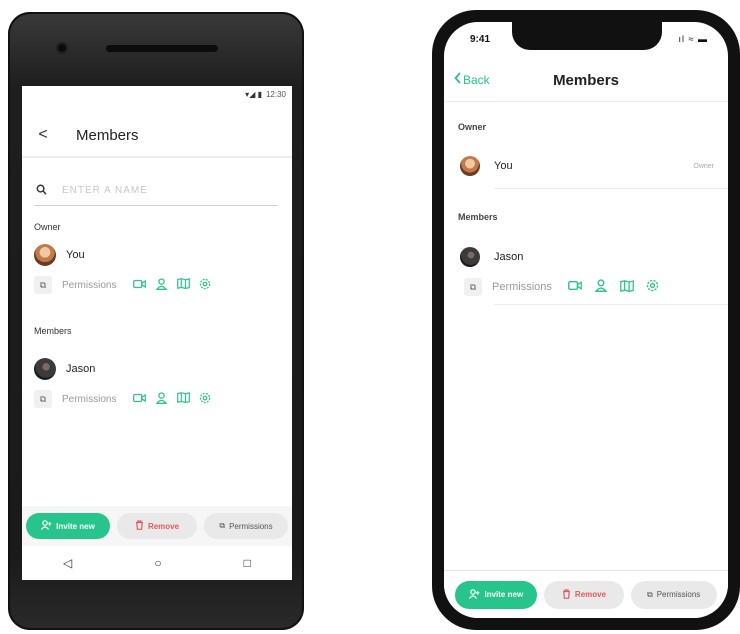 This screenshot has height=634, width=740. I want to click on iphone-nav-bar: Back Members, so click(586, 82).